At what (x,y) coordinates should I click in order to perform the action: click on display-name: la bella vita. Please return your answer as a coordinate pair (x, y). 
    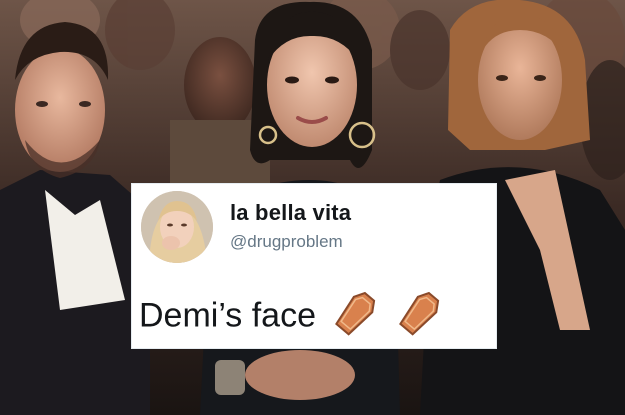
    Looking at the image, I should click on (290, 213).